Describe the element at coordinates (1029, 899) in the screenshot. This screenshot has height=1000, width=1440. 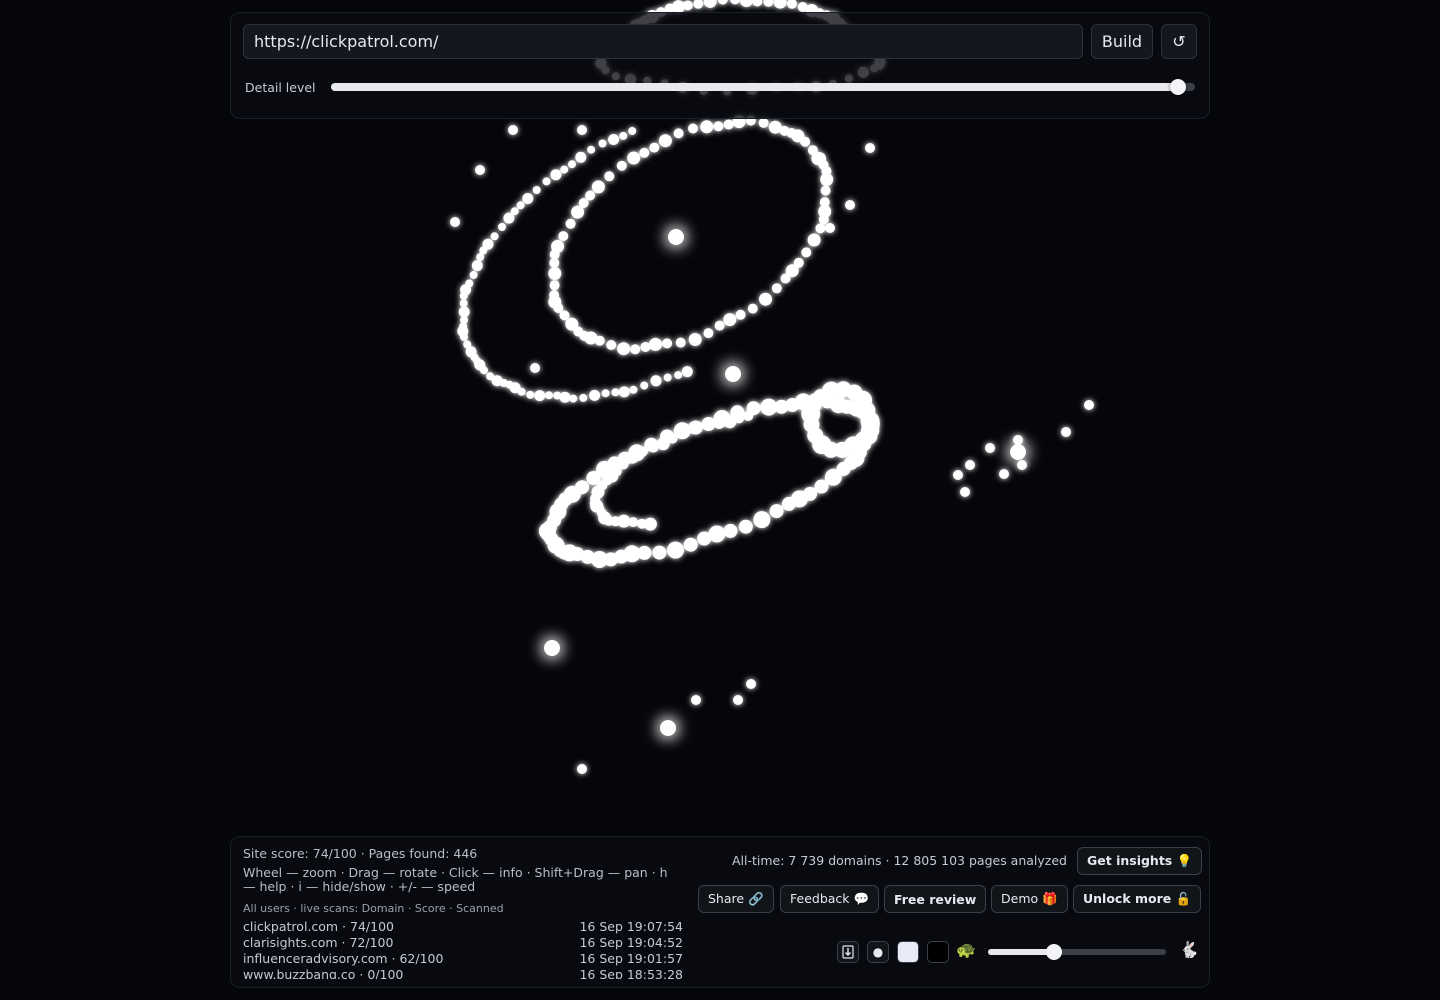
I see `demo-button: Demo 🎁` at that location.